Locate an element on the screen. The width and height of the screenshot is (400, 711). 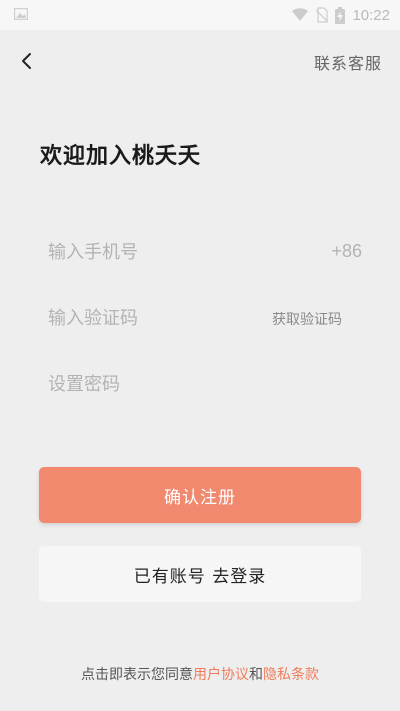
password-field is located at coordinates (201, 384).